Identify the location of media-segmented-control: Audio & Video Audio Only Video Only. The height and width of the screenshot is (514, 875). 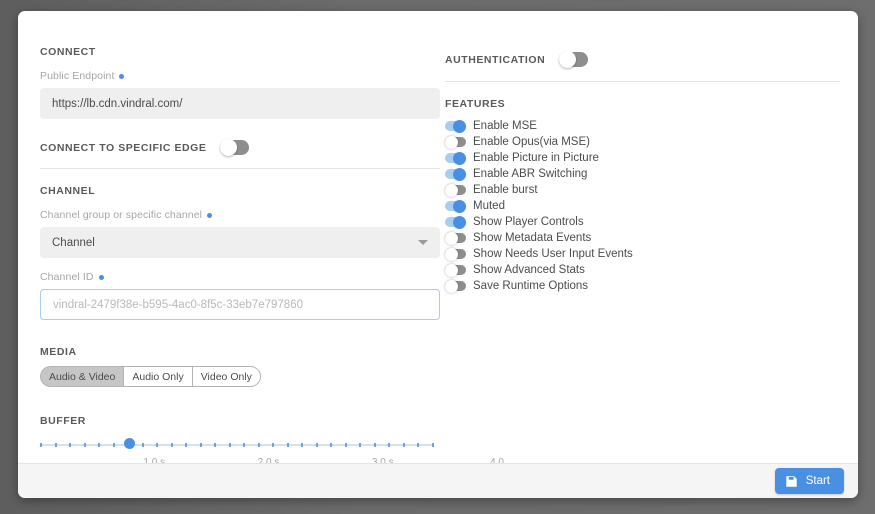
(150, 376).